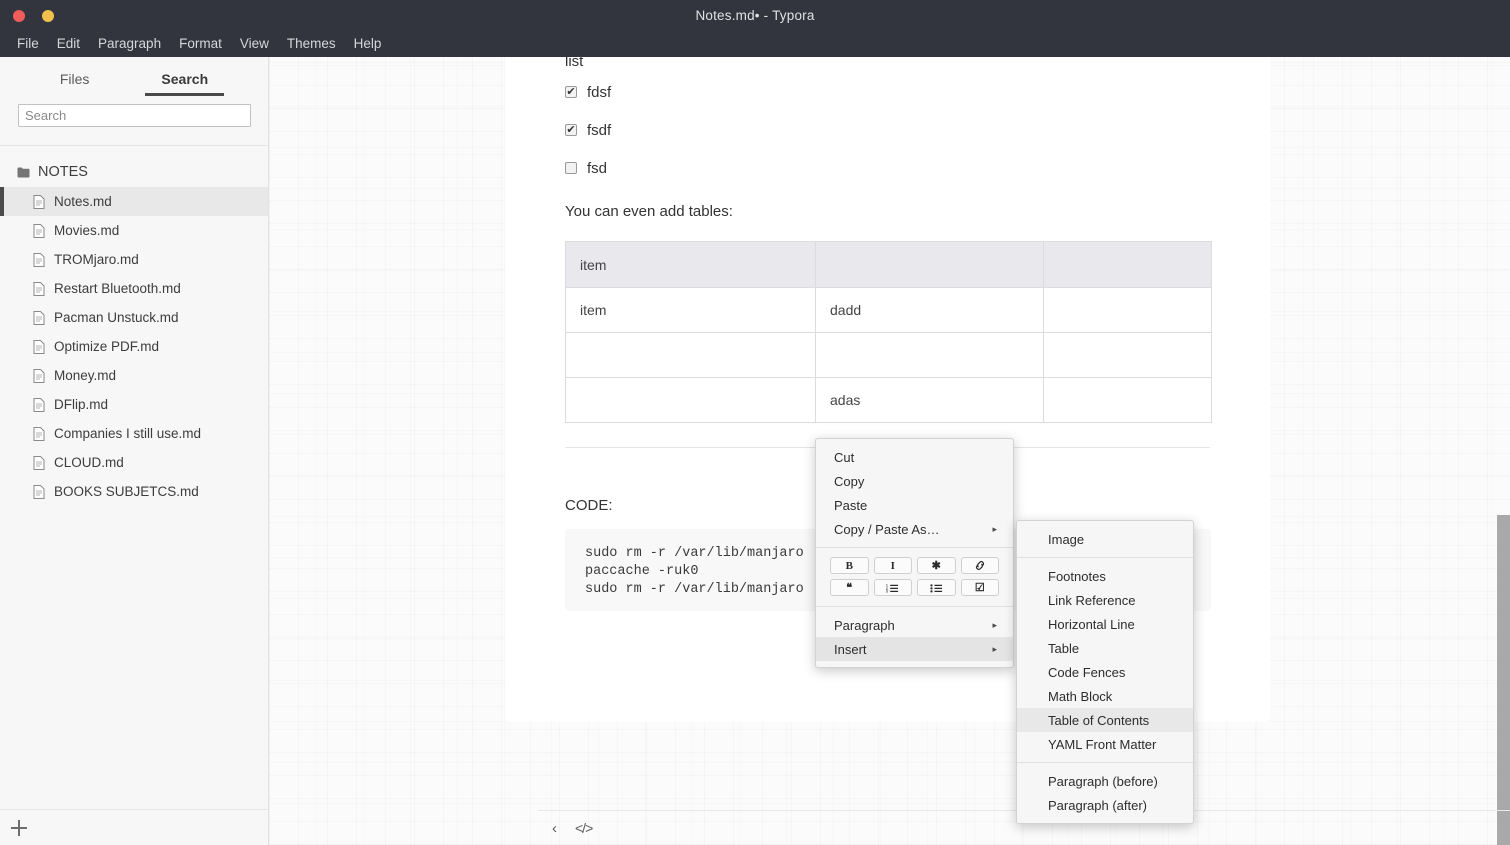 The image size is (1510, 845). Describe the element at coordinates (129, 43) in the screenshot. I see `menu-paragraph: Paragraph` at that location.